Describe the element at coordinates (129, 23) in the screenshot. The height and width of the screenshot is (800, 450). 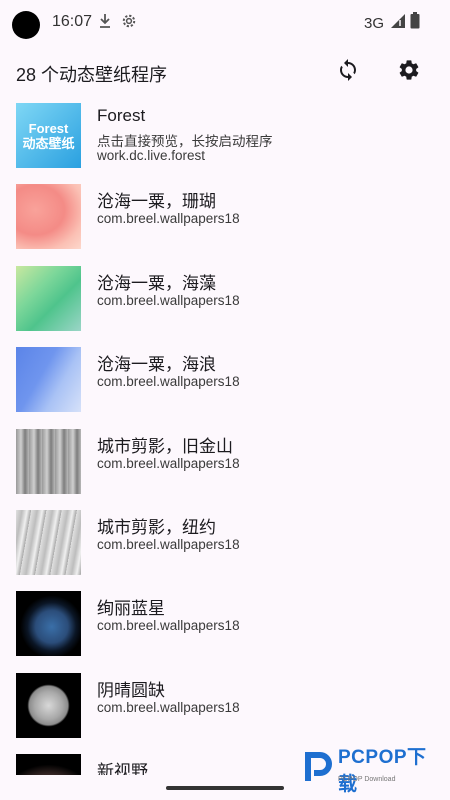
I see `settings-gear-small-icon` at that location.